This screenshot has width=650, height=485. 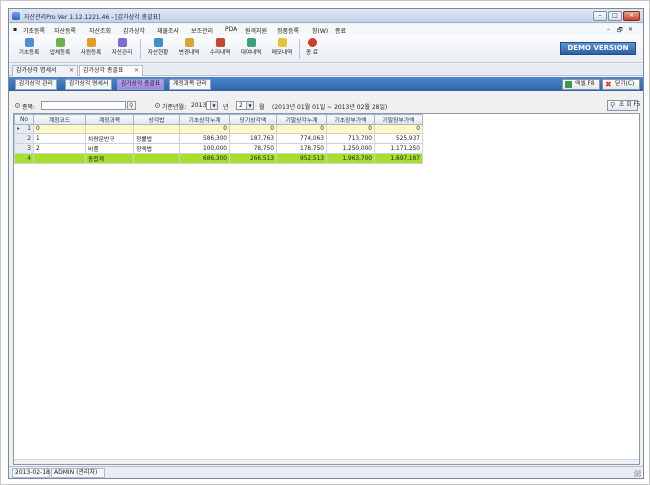 I want to click on menu-window: 창(W), so click(x=320, y=30).